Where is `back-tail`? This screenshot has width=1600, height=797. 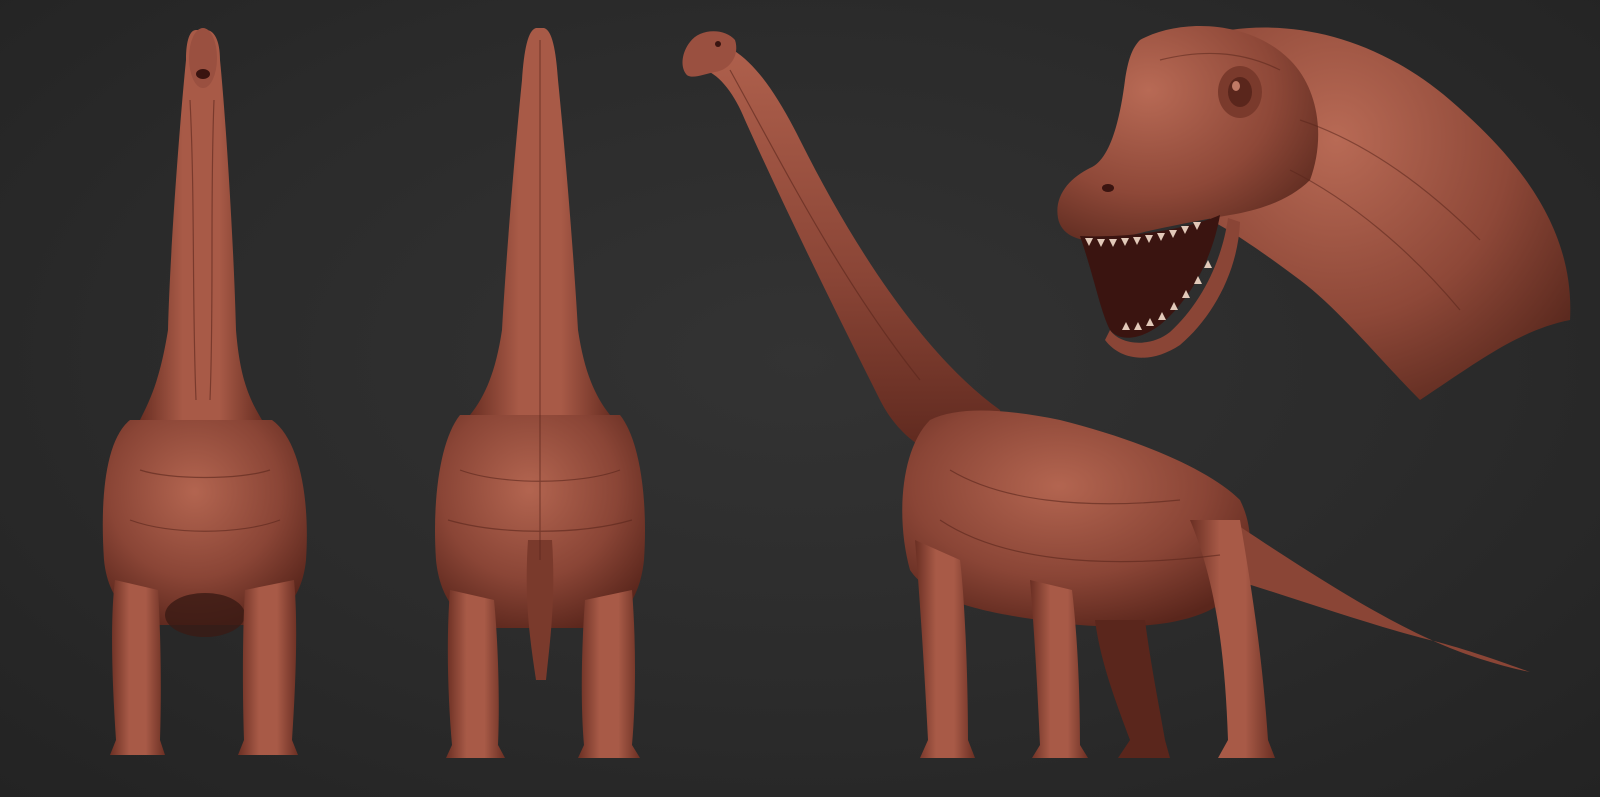 back-tail is located at coordinates (540, 610).